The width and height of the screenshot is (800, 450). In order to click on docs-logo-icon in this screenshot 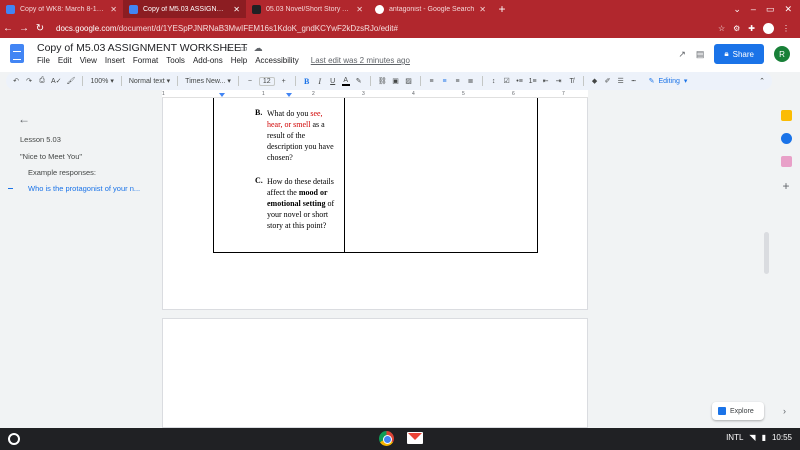, I will do `click(17, 53)`.